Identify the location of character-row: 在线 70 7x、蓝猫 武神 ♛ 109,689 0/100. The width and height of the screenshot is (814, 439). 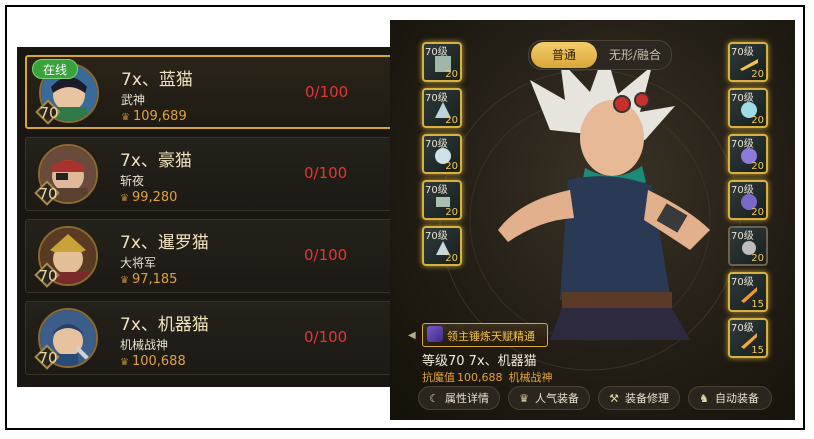
(210, 92).